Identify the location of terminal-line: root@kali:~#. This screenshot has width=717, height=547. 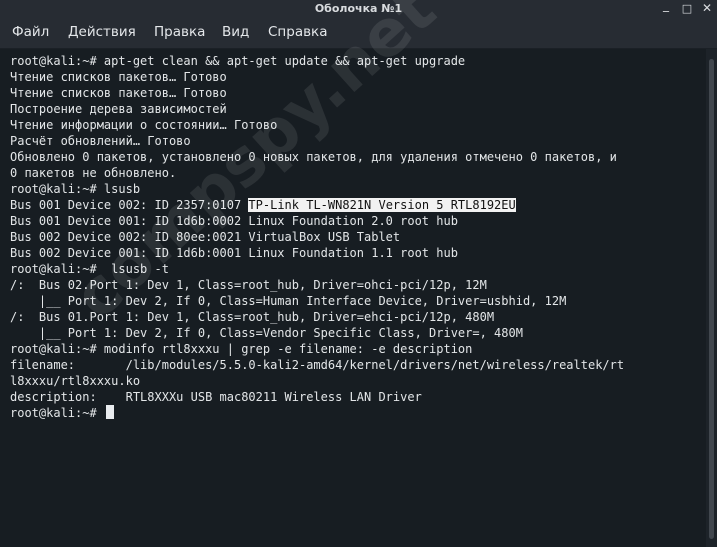
(317, 413).